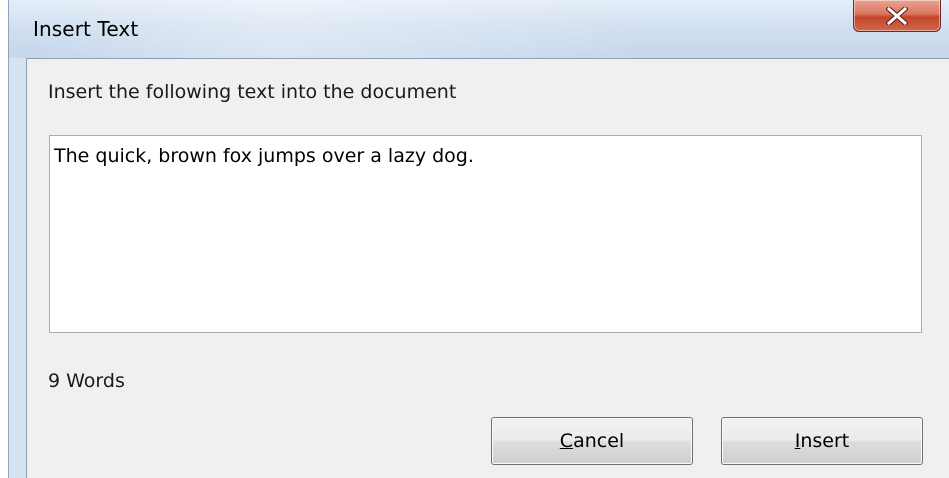 The height and width of the screenshot is (478, 949). What do you see at coordinates (599, 441) in the screenshot?
I see `cancel-label-rest: ancel` at bounding box center [599, 441].